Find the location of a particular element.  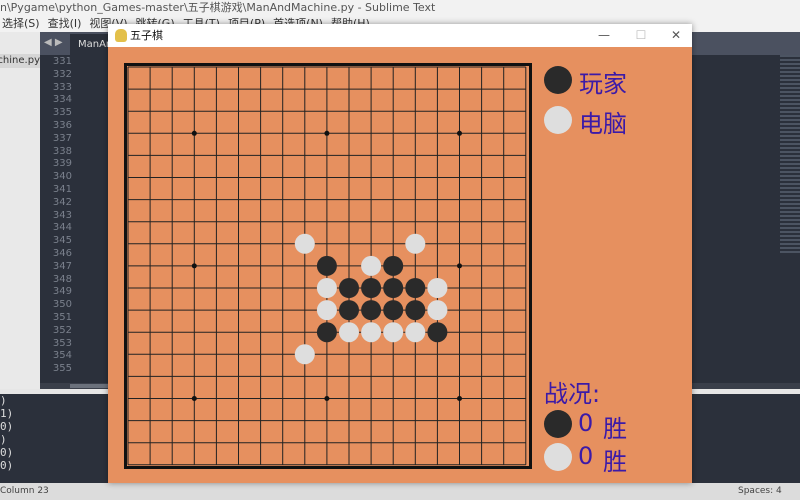

menu-item: 选择(S) is located at coordinates (21, 23).